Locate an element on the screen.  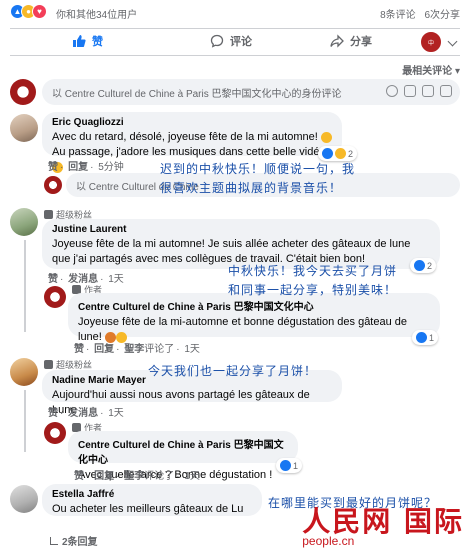
comments-shares-count: 8条评论 6次分享 is located at coordinates (420, 13).